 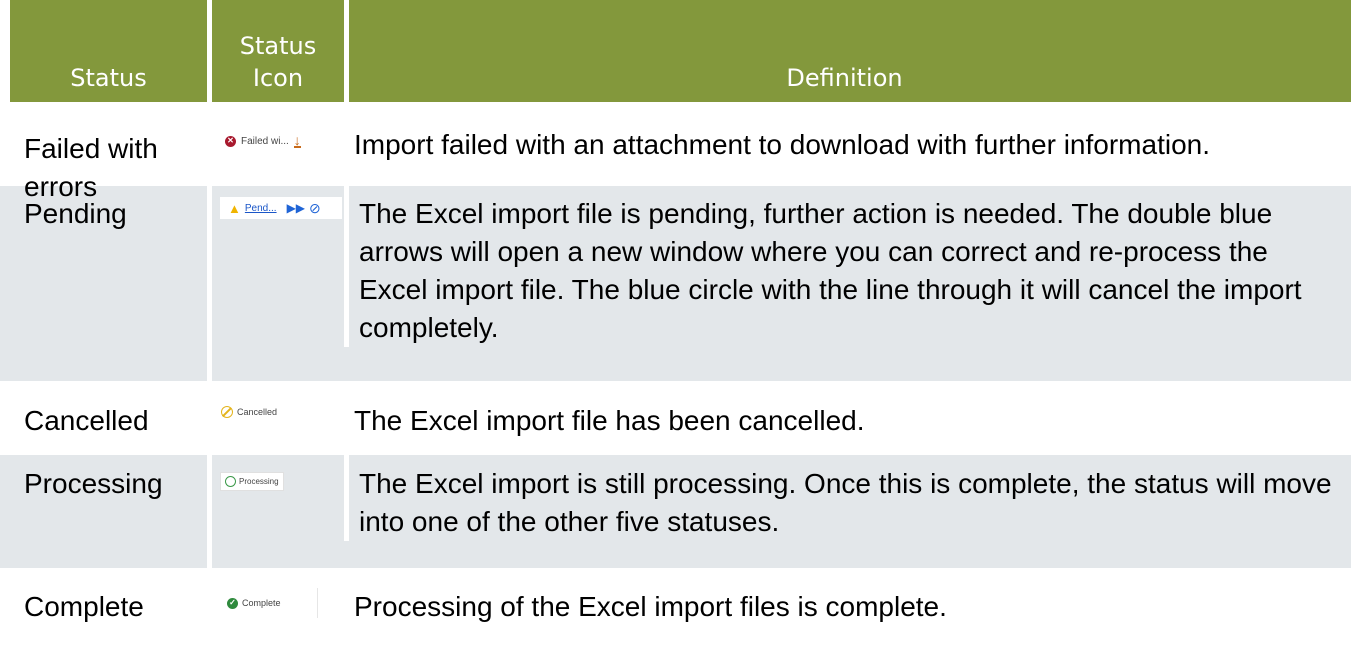 I want to click on warning-icon: ▲, so click(x=234, y=208).